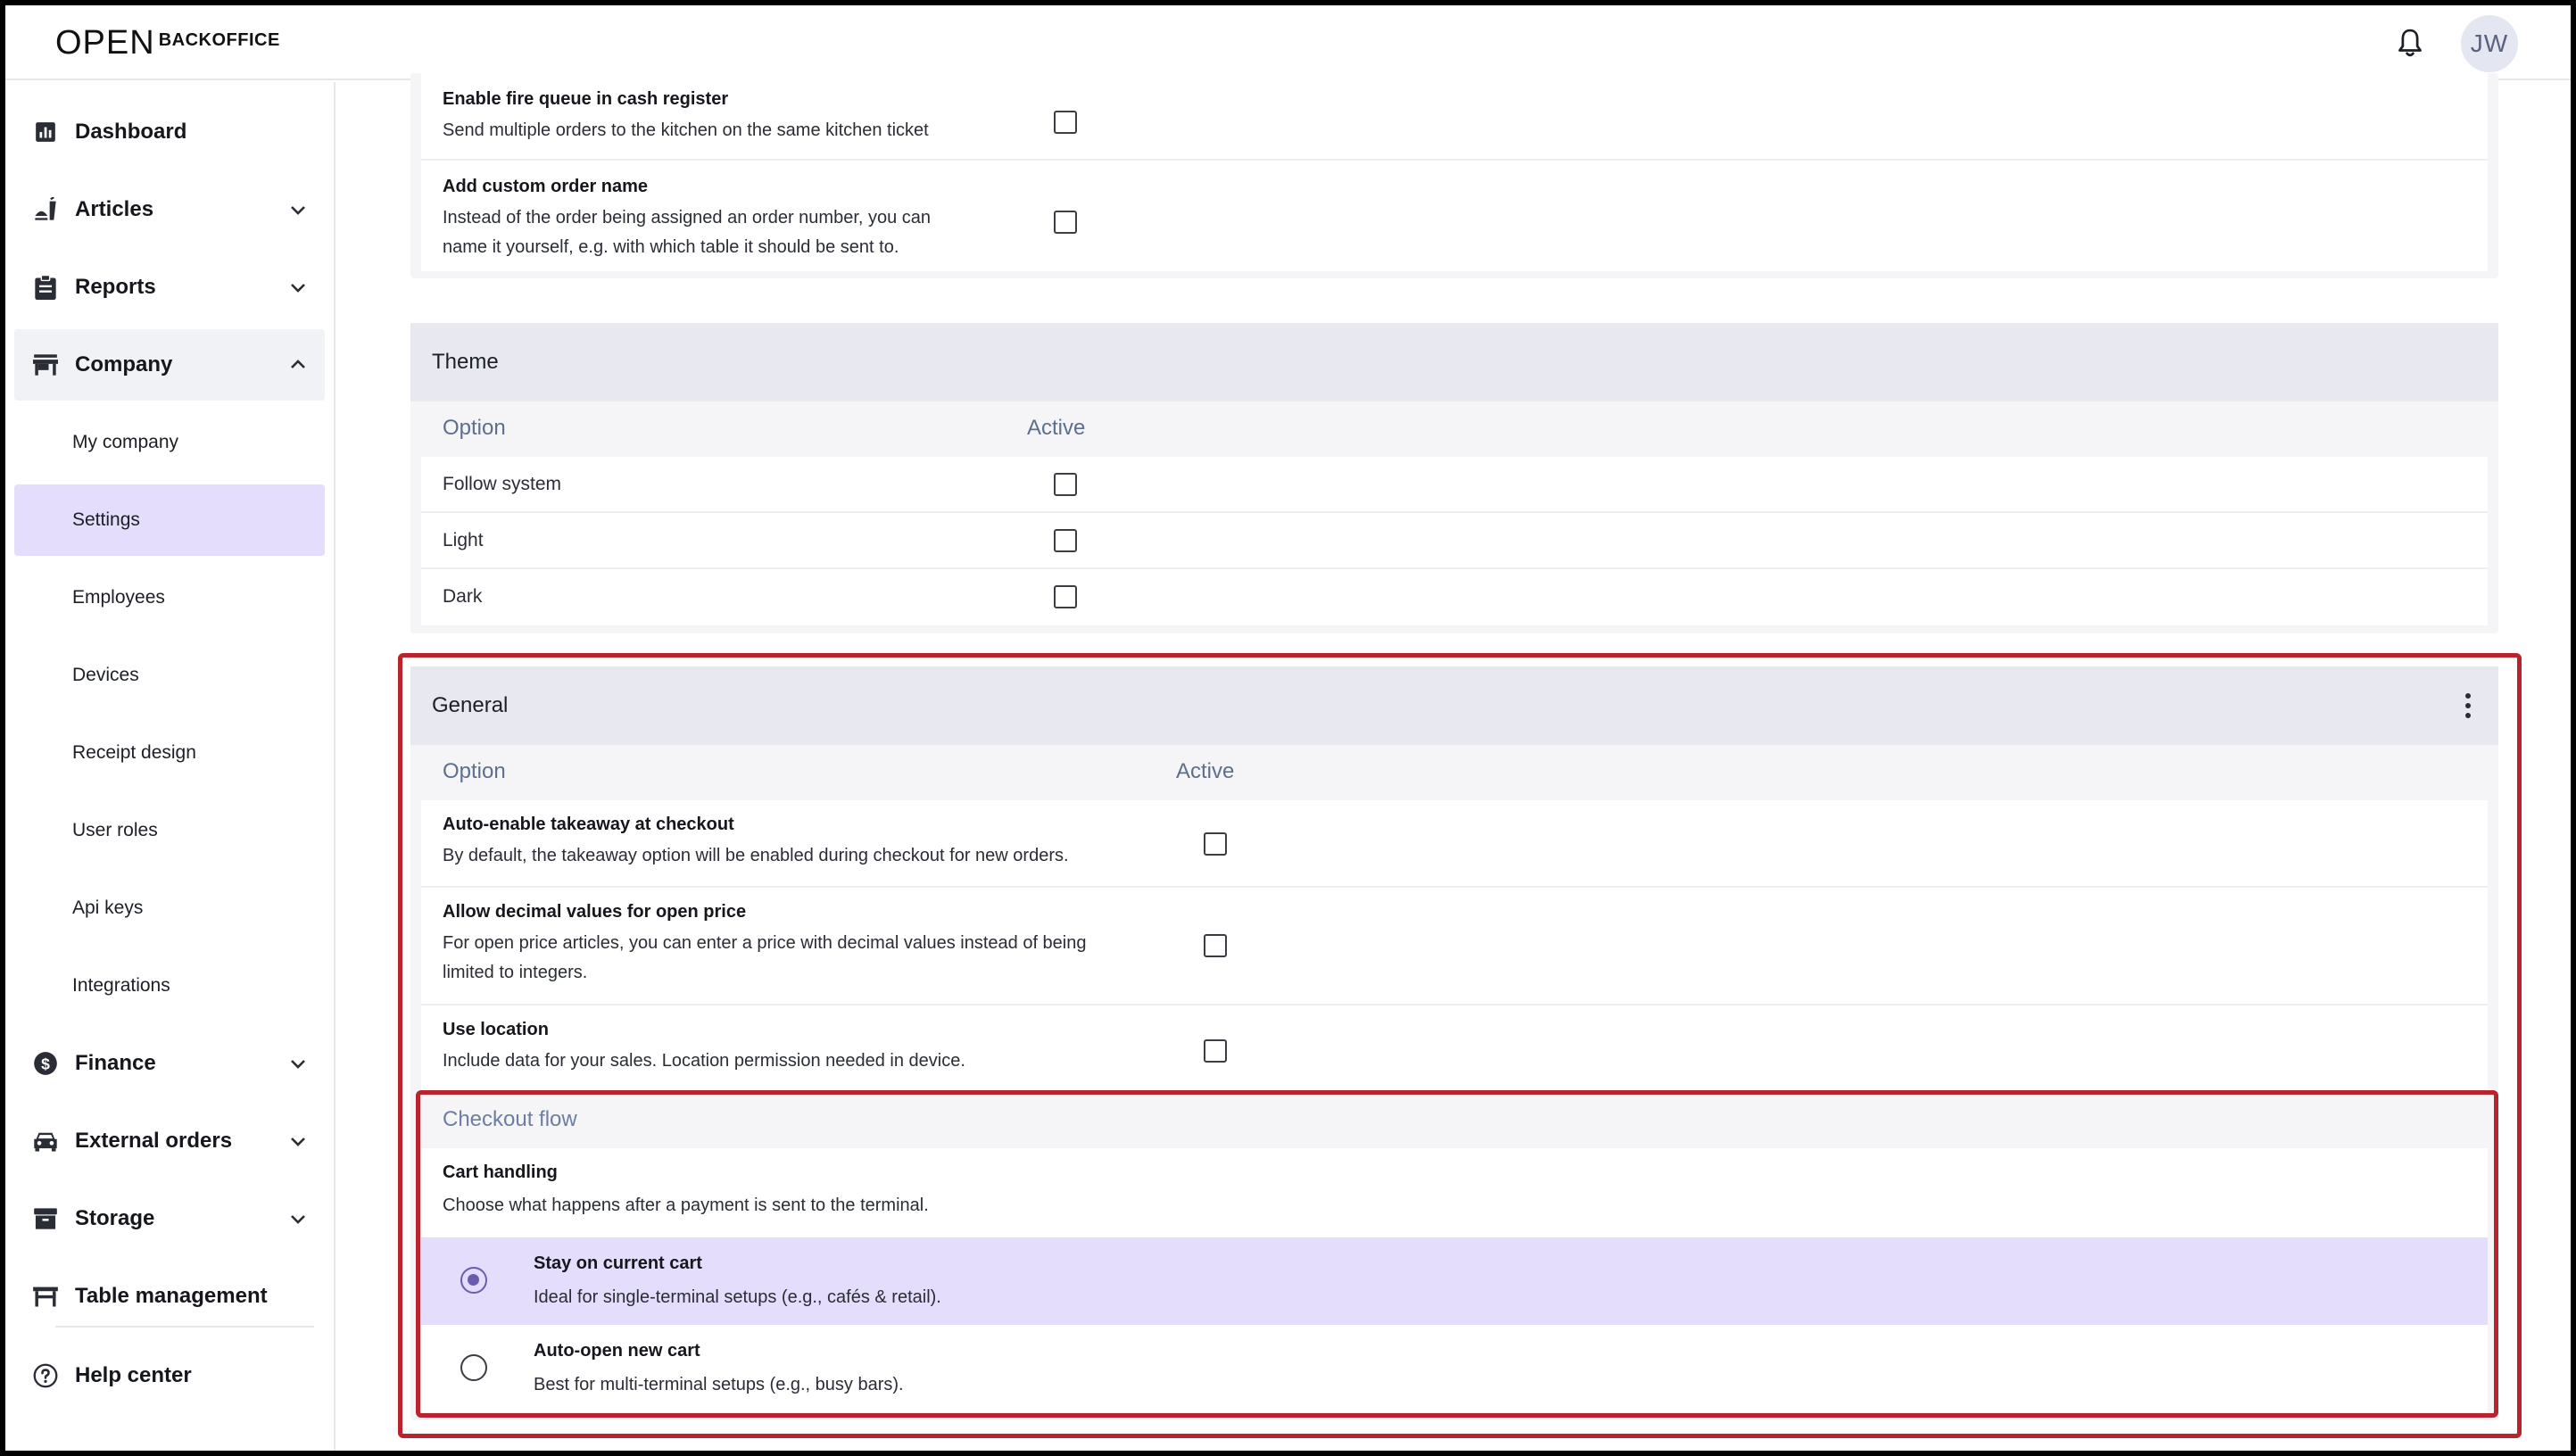 Image resolution: width=2576 pixels, height=1456 pixels. Describe the element at coordinates (169, 830) in the screenshot. I see `sidebar-subitem-user-roles: User roles` at that location.